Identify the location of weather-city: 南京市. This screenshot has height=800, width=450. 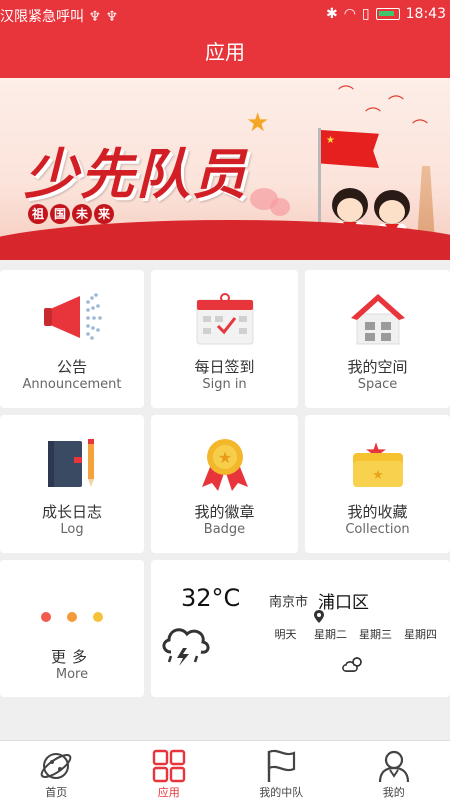
(289, 602).